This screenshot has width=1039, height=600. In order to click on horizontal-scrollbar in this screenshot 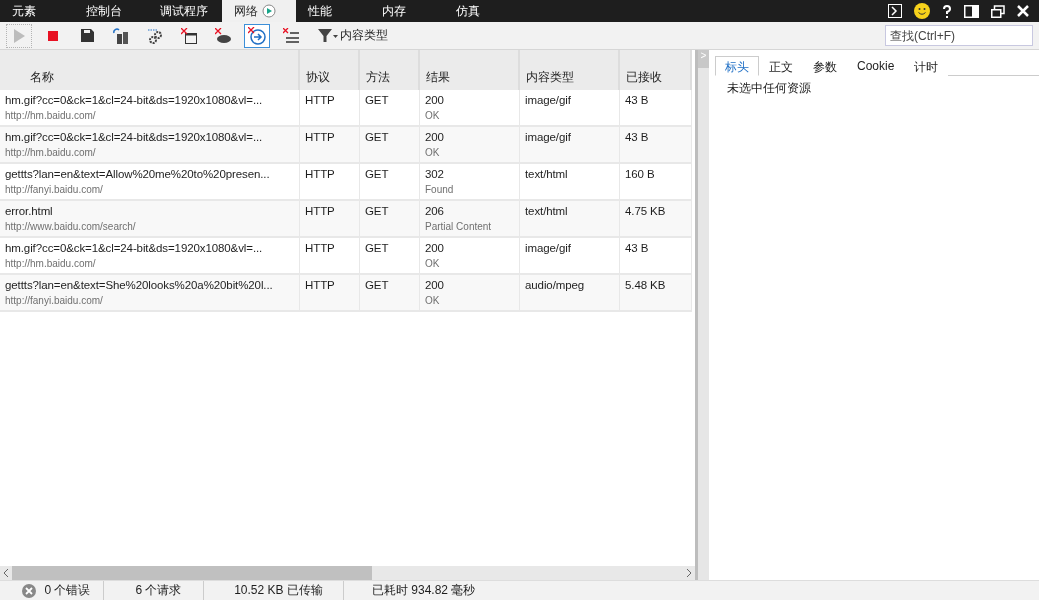, I will do `click(347, 573)`.